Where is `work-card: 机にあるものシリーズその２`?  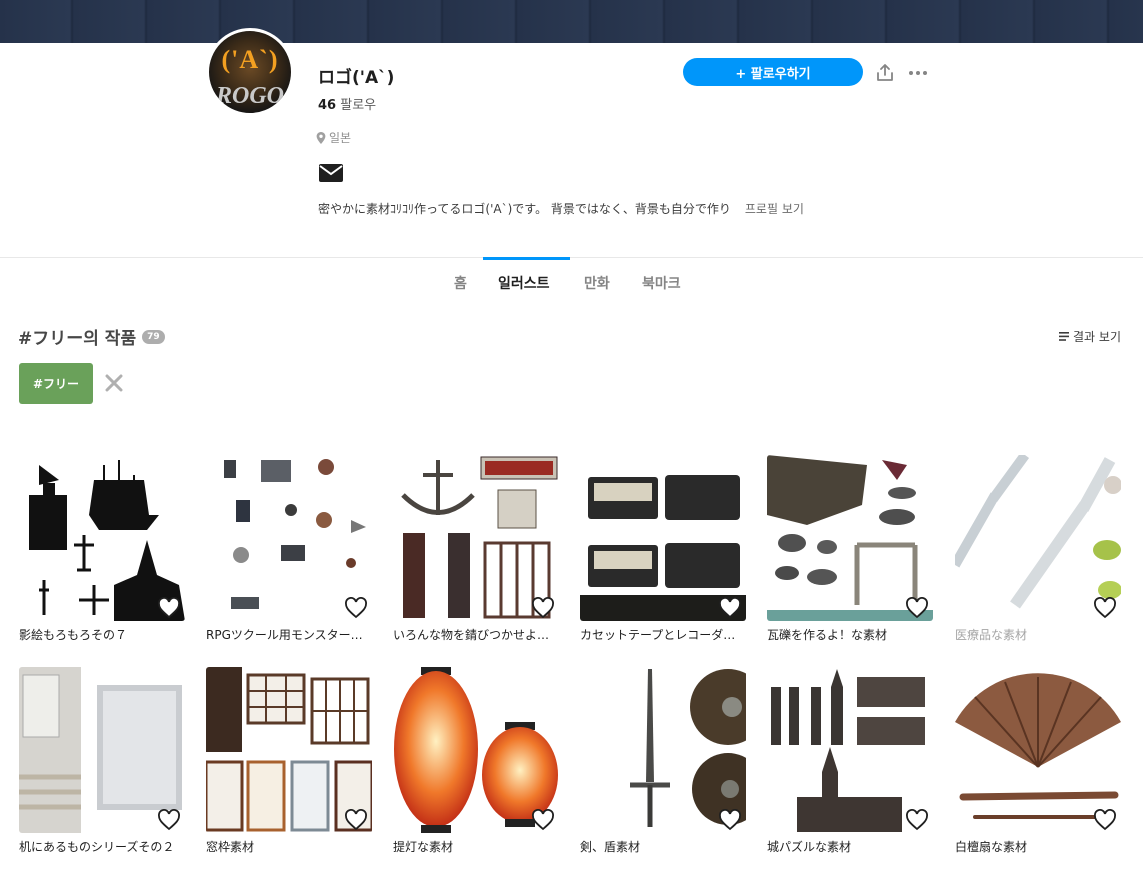
work-card: 机にあるものシリーズその２ is located at coordinates (102, 761).